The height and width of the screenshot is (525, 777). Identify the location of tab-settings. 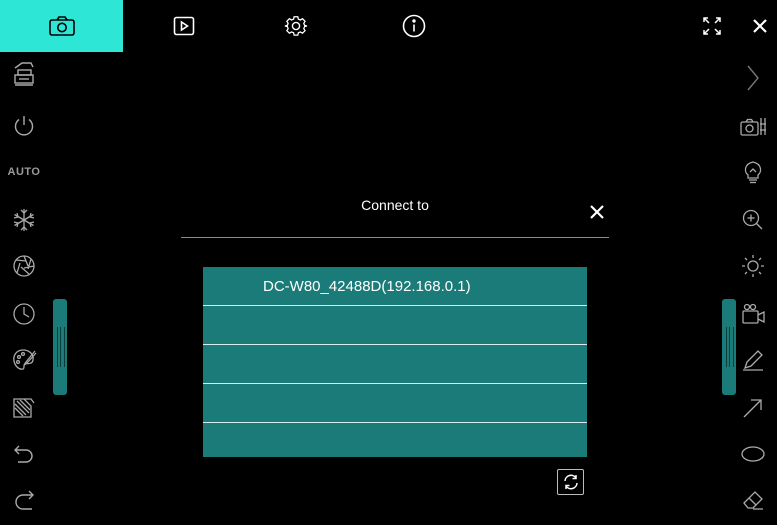
(296, 26).